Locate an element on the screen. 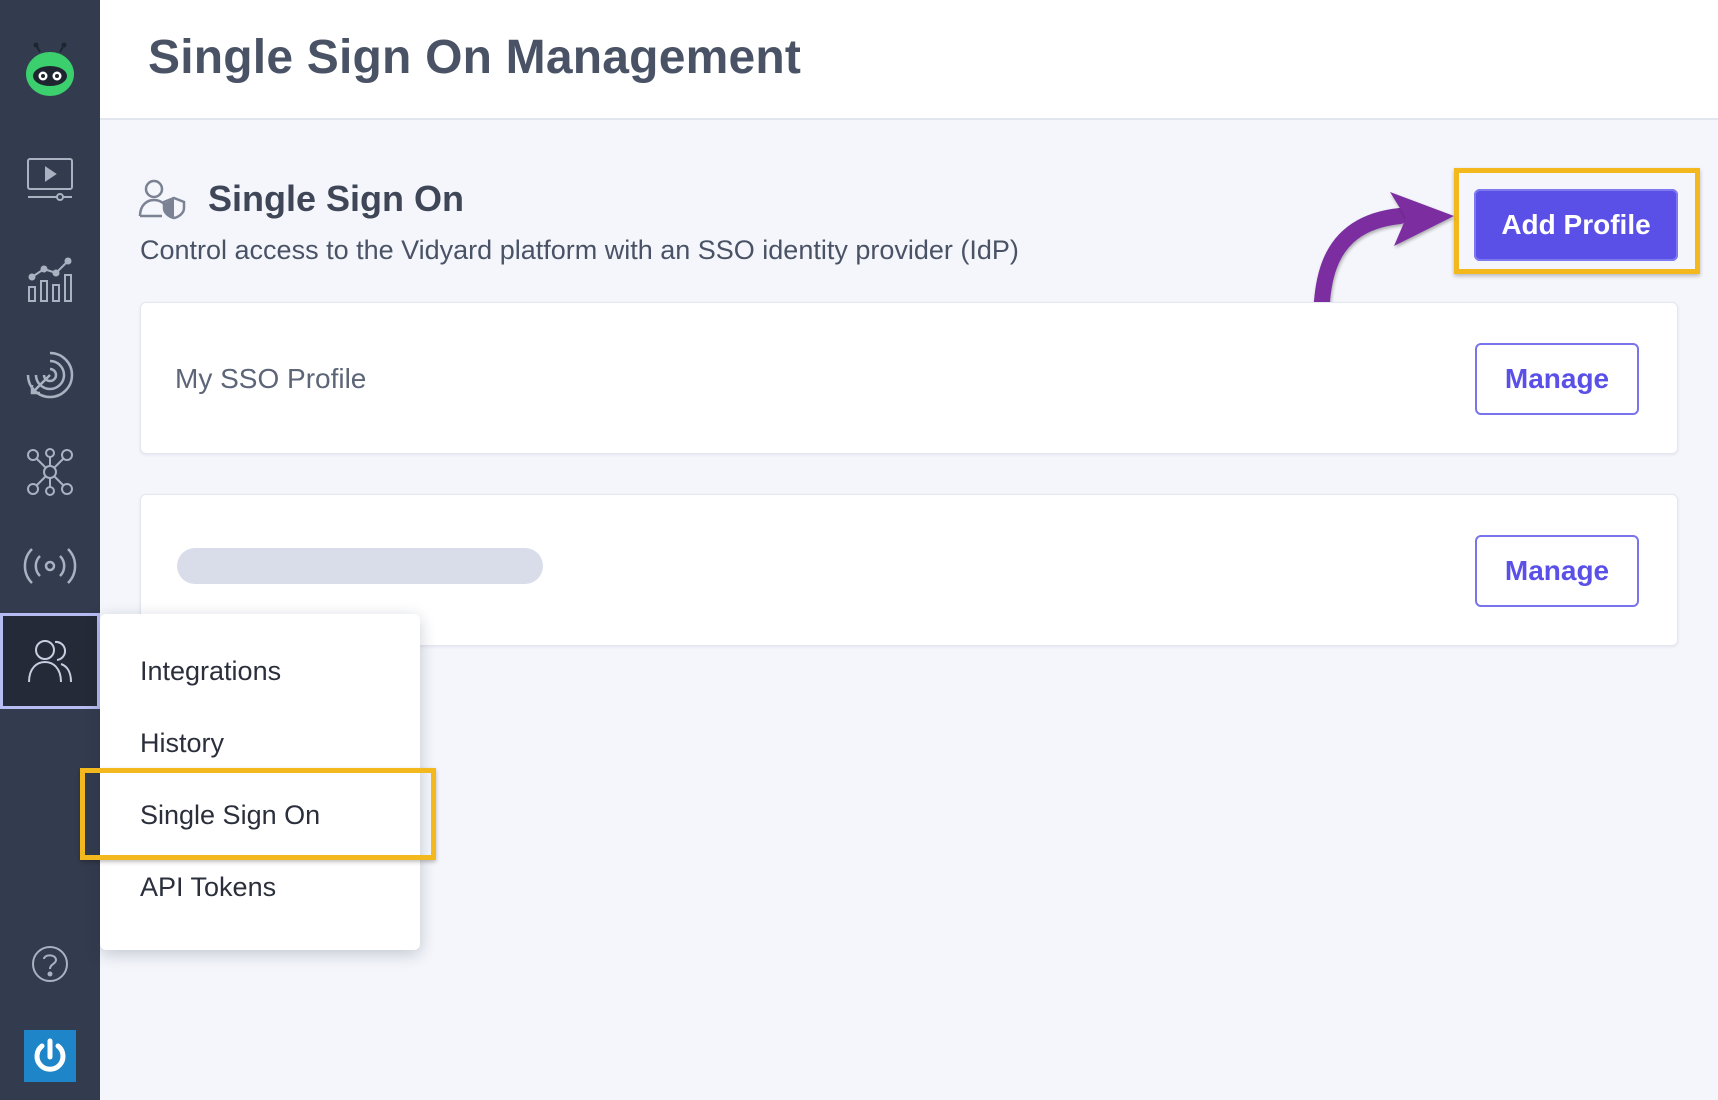 The height and width of the screenshot is (1100, 1718). analytics-icon is located at coordinates (50, 280).